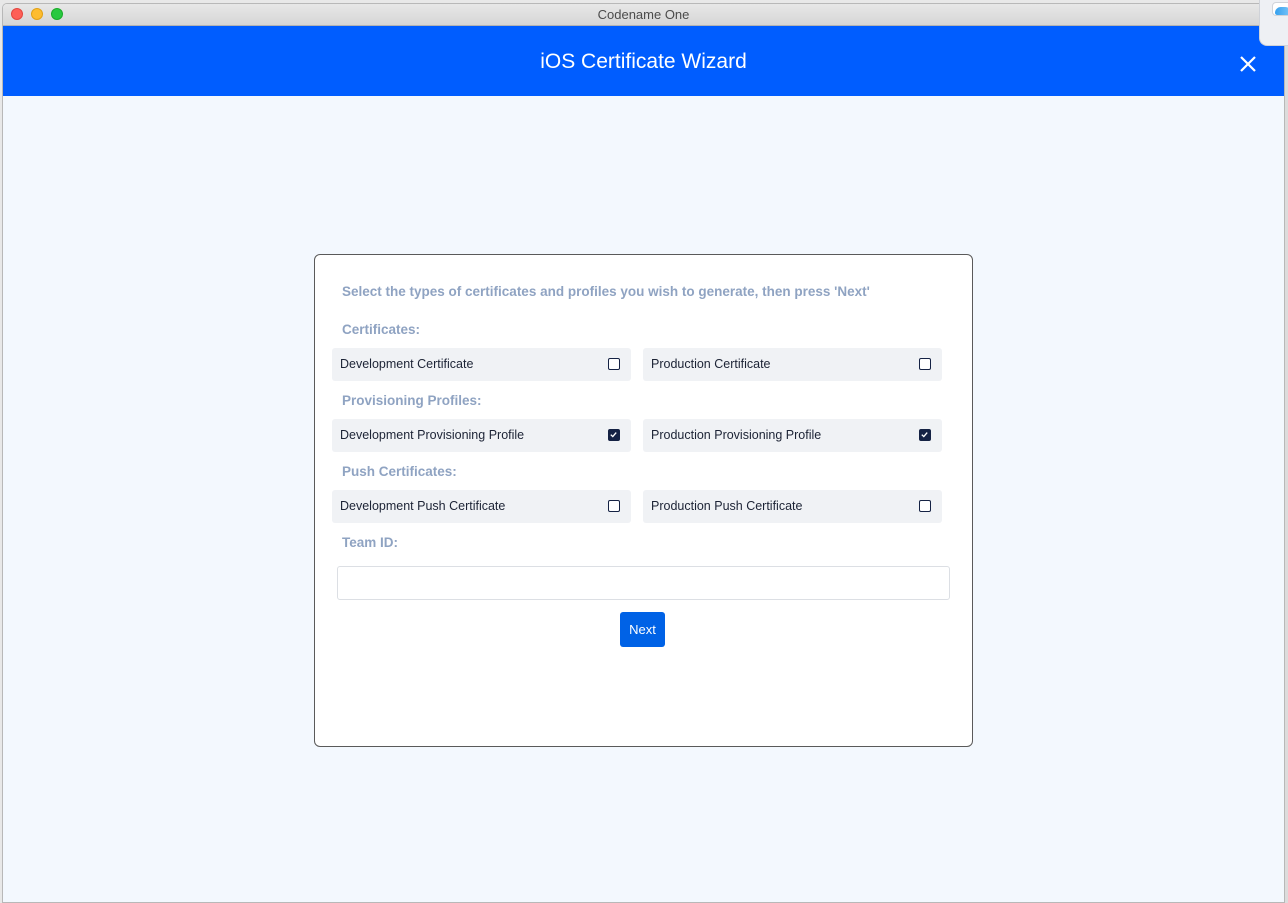 The height and width of the screenshot is (903, 1288). I want to click on close-button, so click(1248, 64).